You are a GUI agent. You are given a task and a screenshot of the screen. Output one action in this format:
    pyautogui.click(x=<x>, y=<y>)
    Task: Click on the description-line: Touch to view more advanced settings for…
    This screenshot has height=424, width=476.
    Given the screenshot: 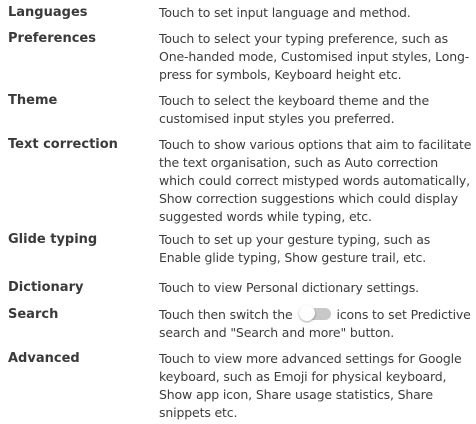 What is the action you would take?
    pyautogui.click(x=310, y=358)
    